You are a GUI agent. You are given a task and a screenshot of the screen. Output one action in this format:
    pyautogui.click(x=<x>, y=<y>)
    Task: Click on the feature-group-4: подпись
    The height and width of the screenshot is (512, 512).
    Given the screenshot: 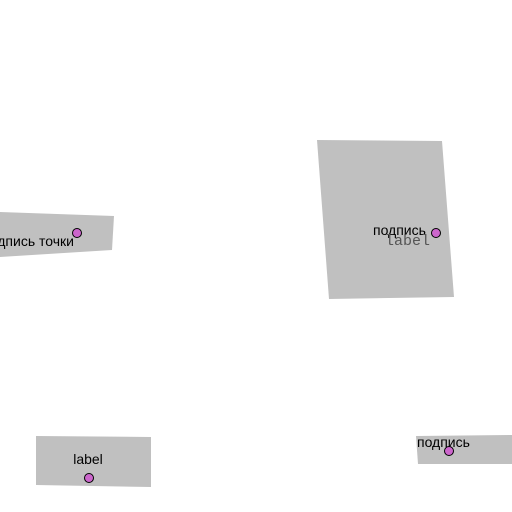 What is the action you would take?
    pyautogui.click(x=464, y=449)
    